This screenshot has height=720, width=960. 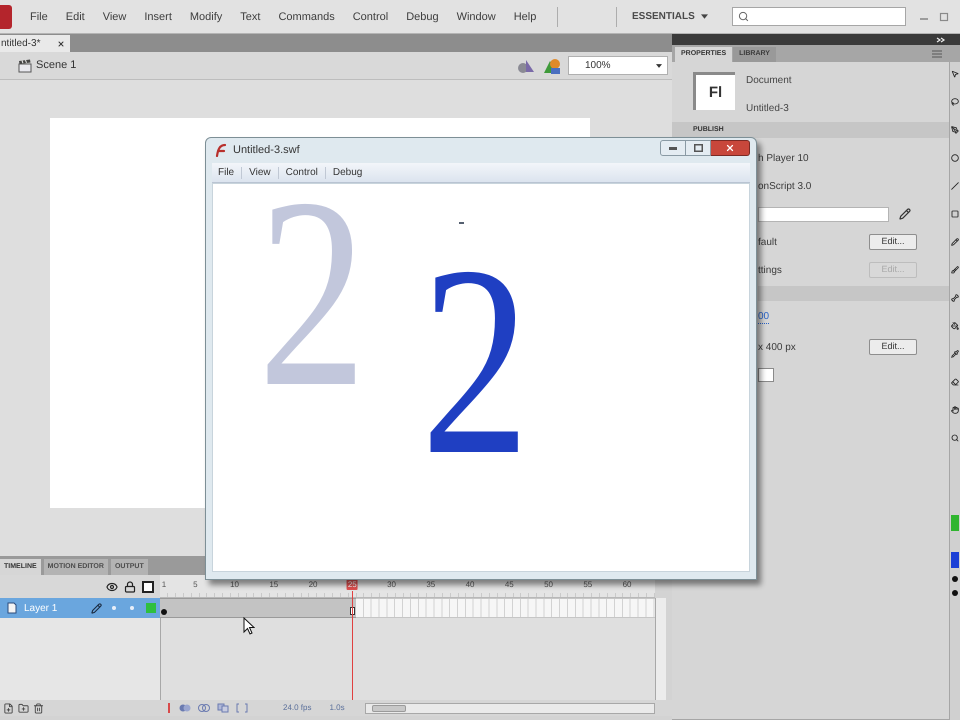 What do you see at coordinates (955, 74) in the screenshot?
I see `arrow-pointer-icon` at bounding box center [955, 74].